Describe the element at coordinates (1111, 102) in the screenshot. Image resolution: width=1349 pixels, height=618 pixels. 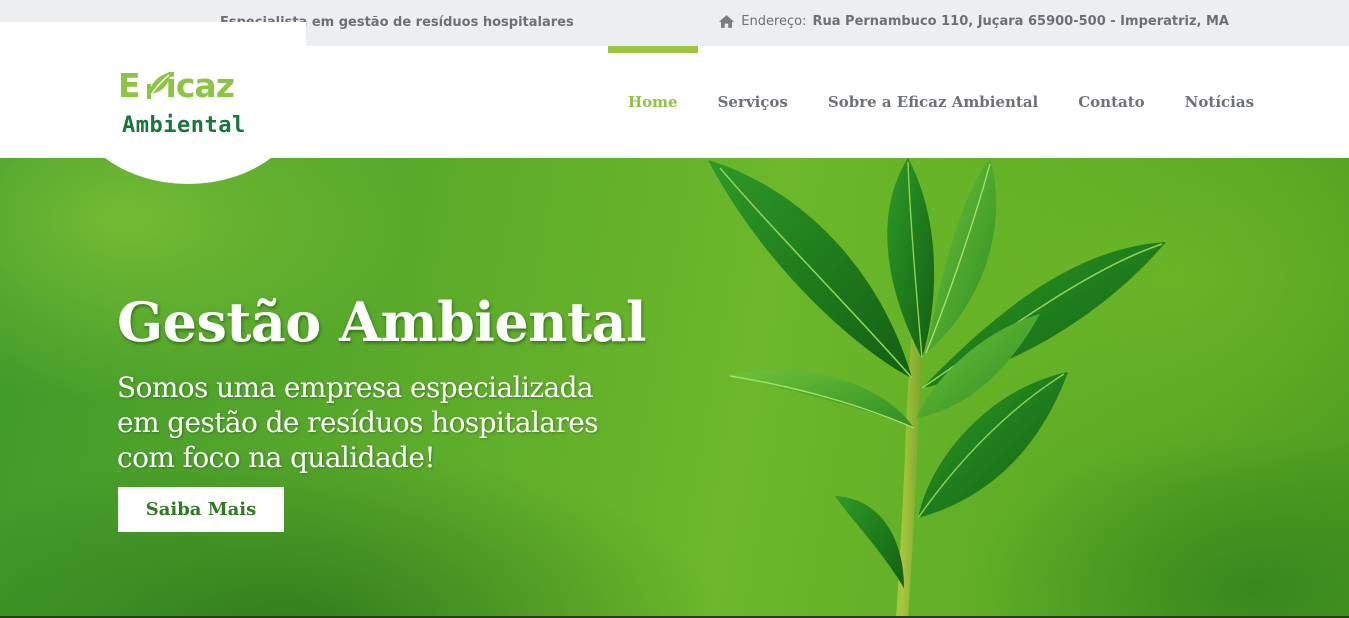
I see `nav-item-contato: Contato` at that location.